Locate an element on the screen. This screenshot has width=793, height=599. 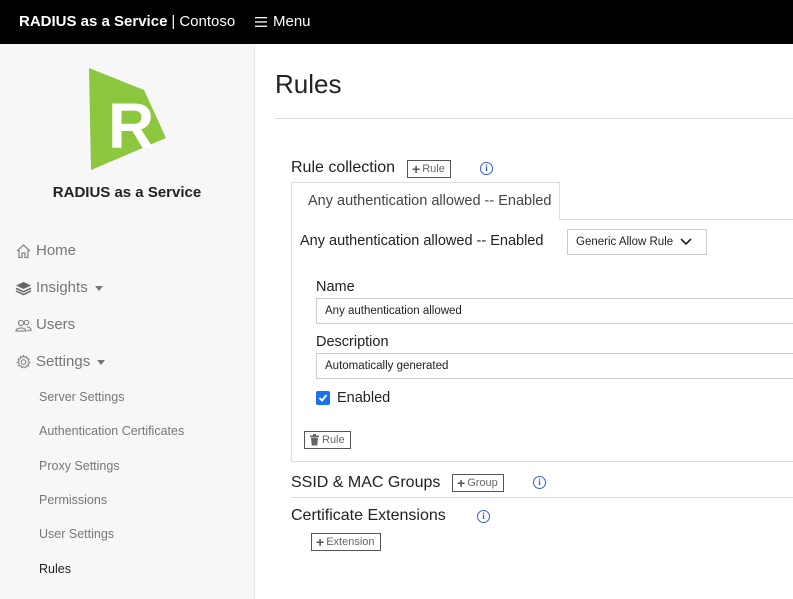
settings-item-server-settings: Server Settings is located at coordinates (81, 397).